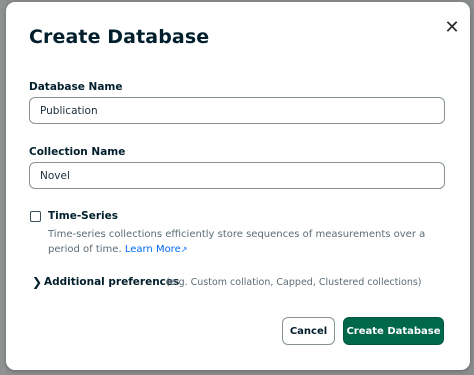 The width and height of the screenshot is (474, 375). What do you see at coordinates (237, 110) in the screenshot?
I see `database-name-input` at bounding box center [237, 110].